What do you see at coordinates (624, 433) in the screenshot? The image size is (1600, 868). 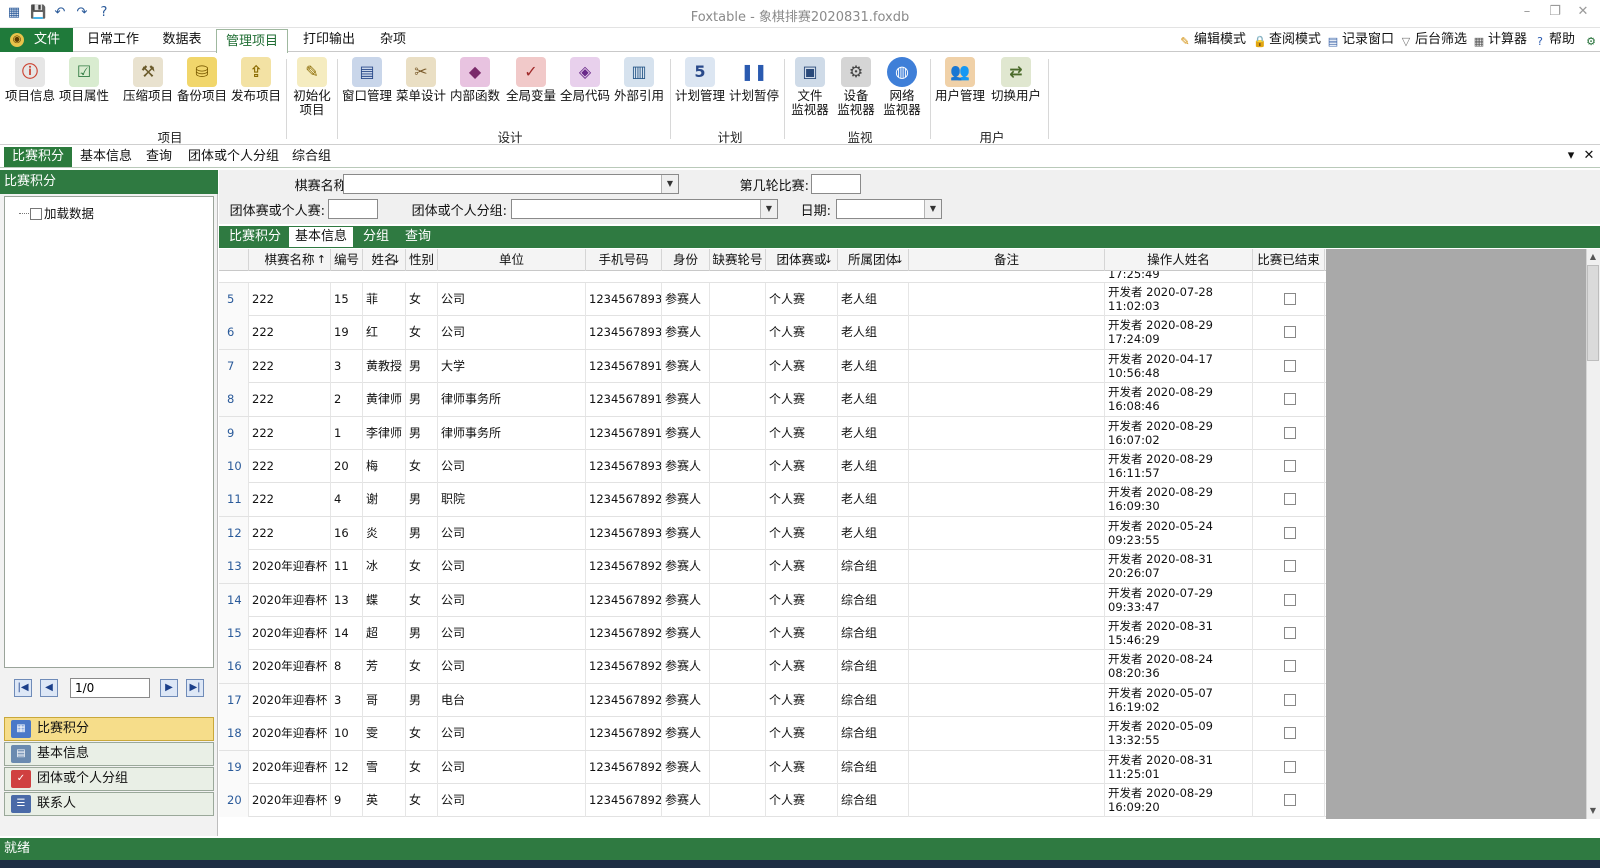 I see `cell-phone: 12345678917` at bounding box center [624, 433].